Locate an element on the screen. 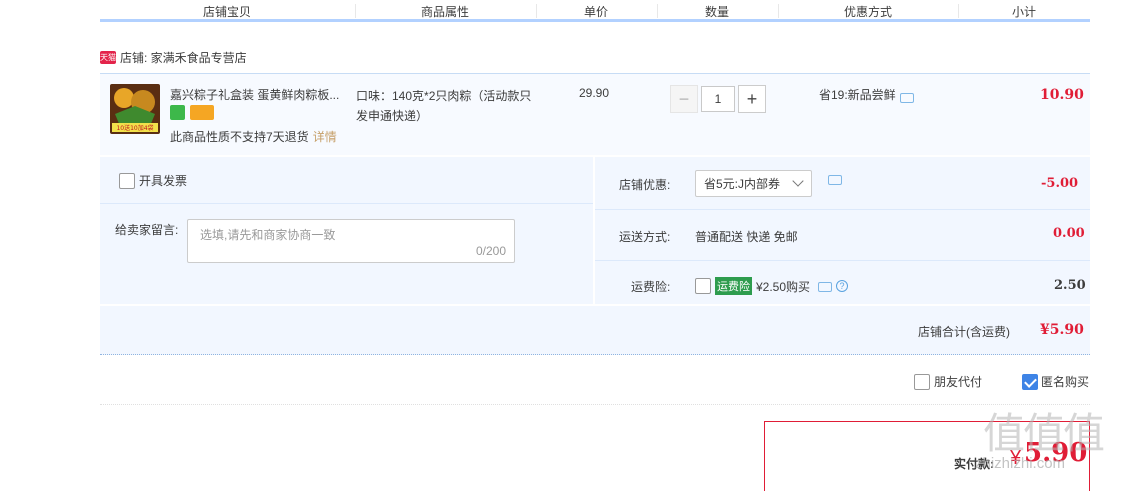  shop-total-value: ¥5.90 is located at coordinates (1062, 330).